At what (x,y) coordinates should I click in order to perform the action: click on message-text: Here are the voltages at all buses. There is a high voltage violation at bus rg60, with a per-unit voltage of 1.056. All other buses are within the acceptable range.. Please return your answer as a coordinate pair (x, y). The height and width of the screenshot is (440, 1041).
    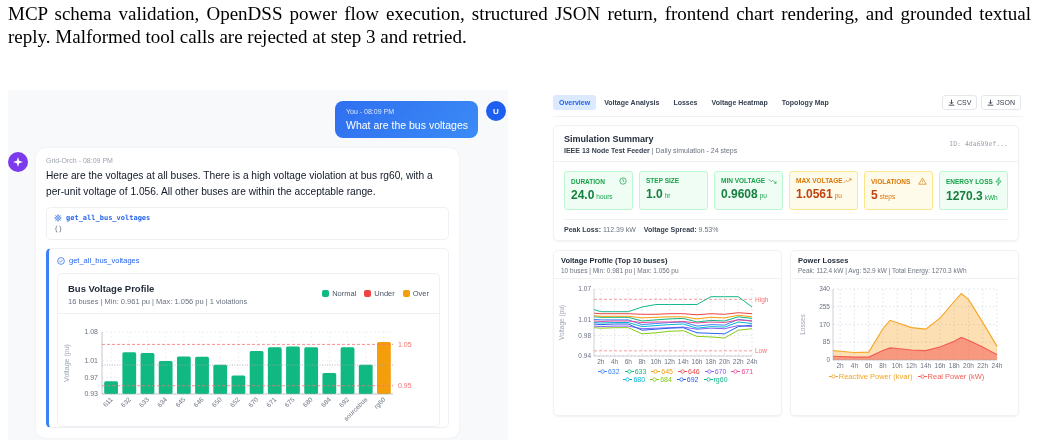
    Looking at the image, I should click on (240, 184).